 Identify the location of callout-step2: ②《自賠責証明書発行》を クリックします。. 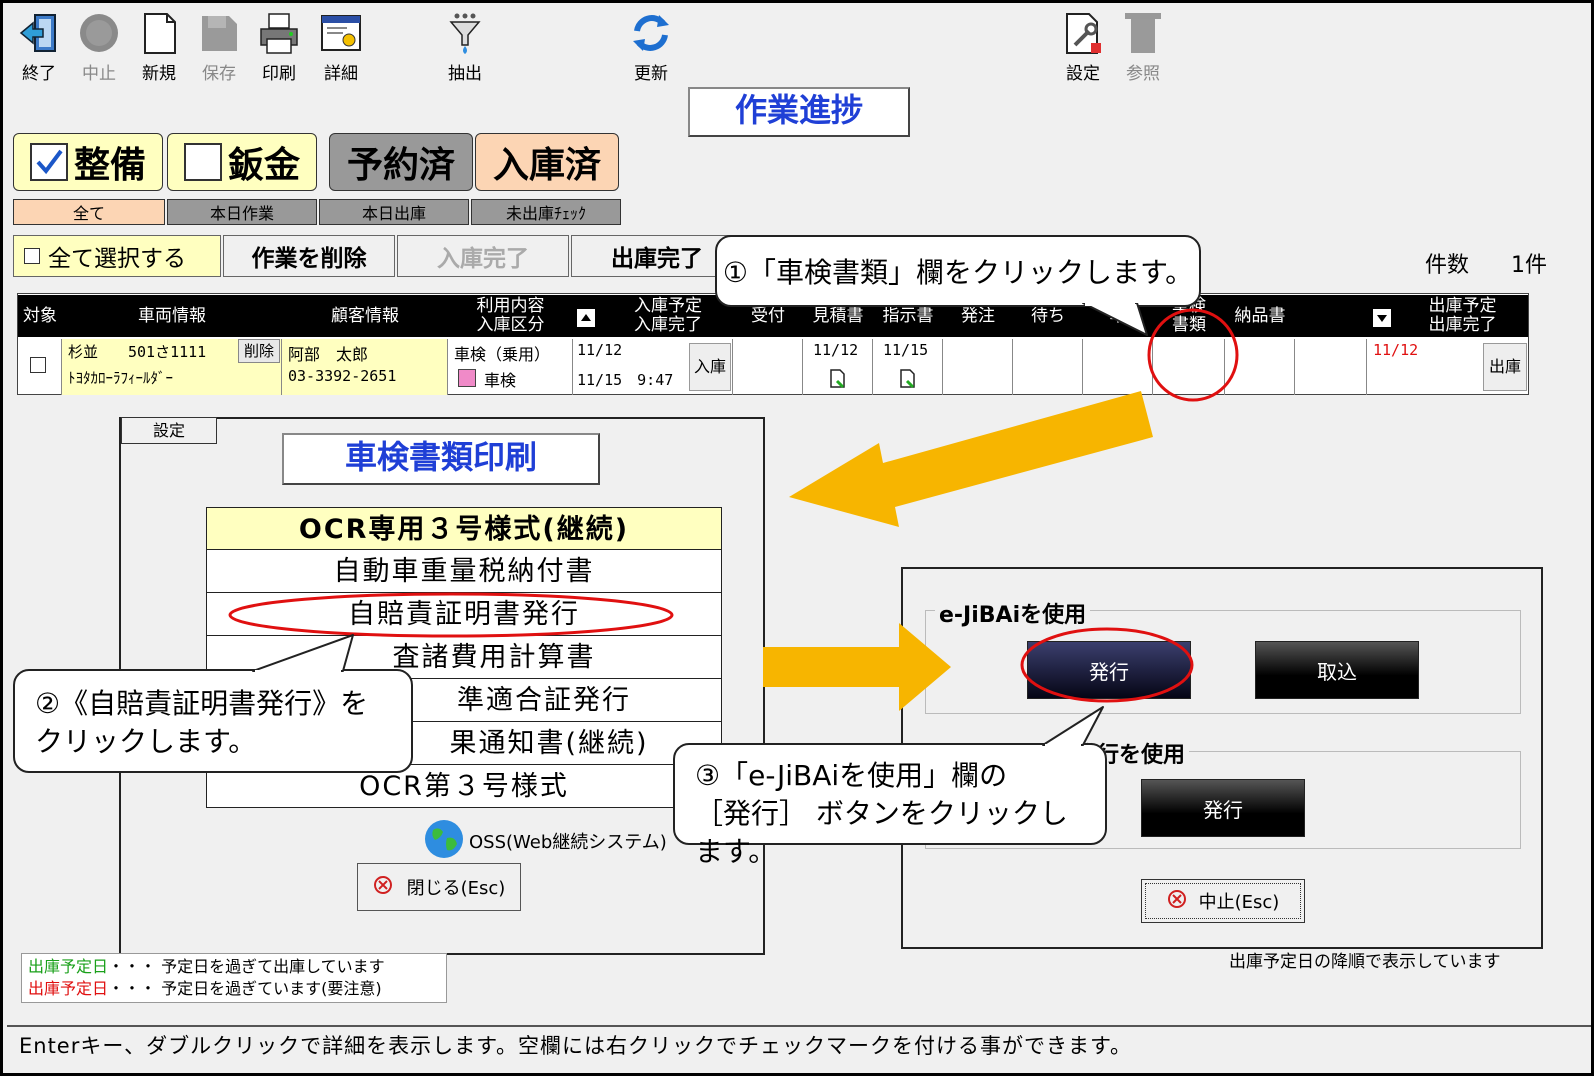
(213, 721).